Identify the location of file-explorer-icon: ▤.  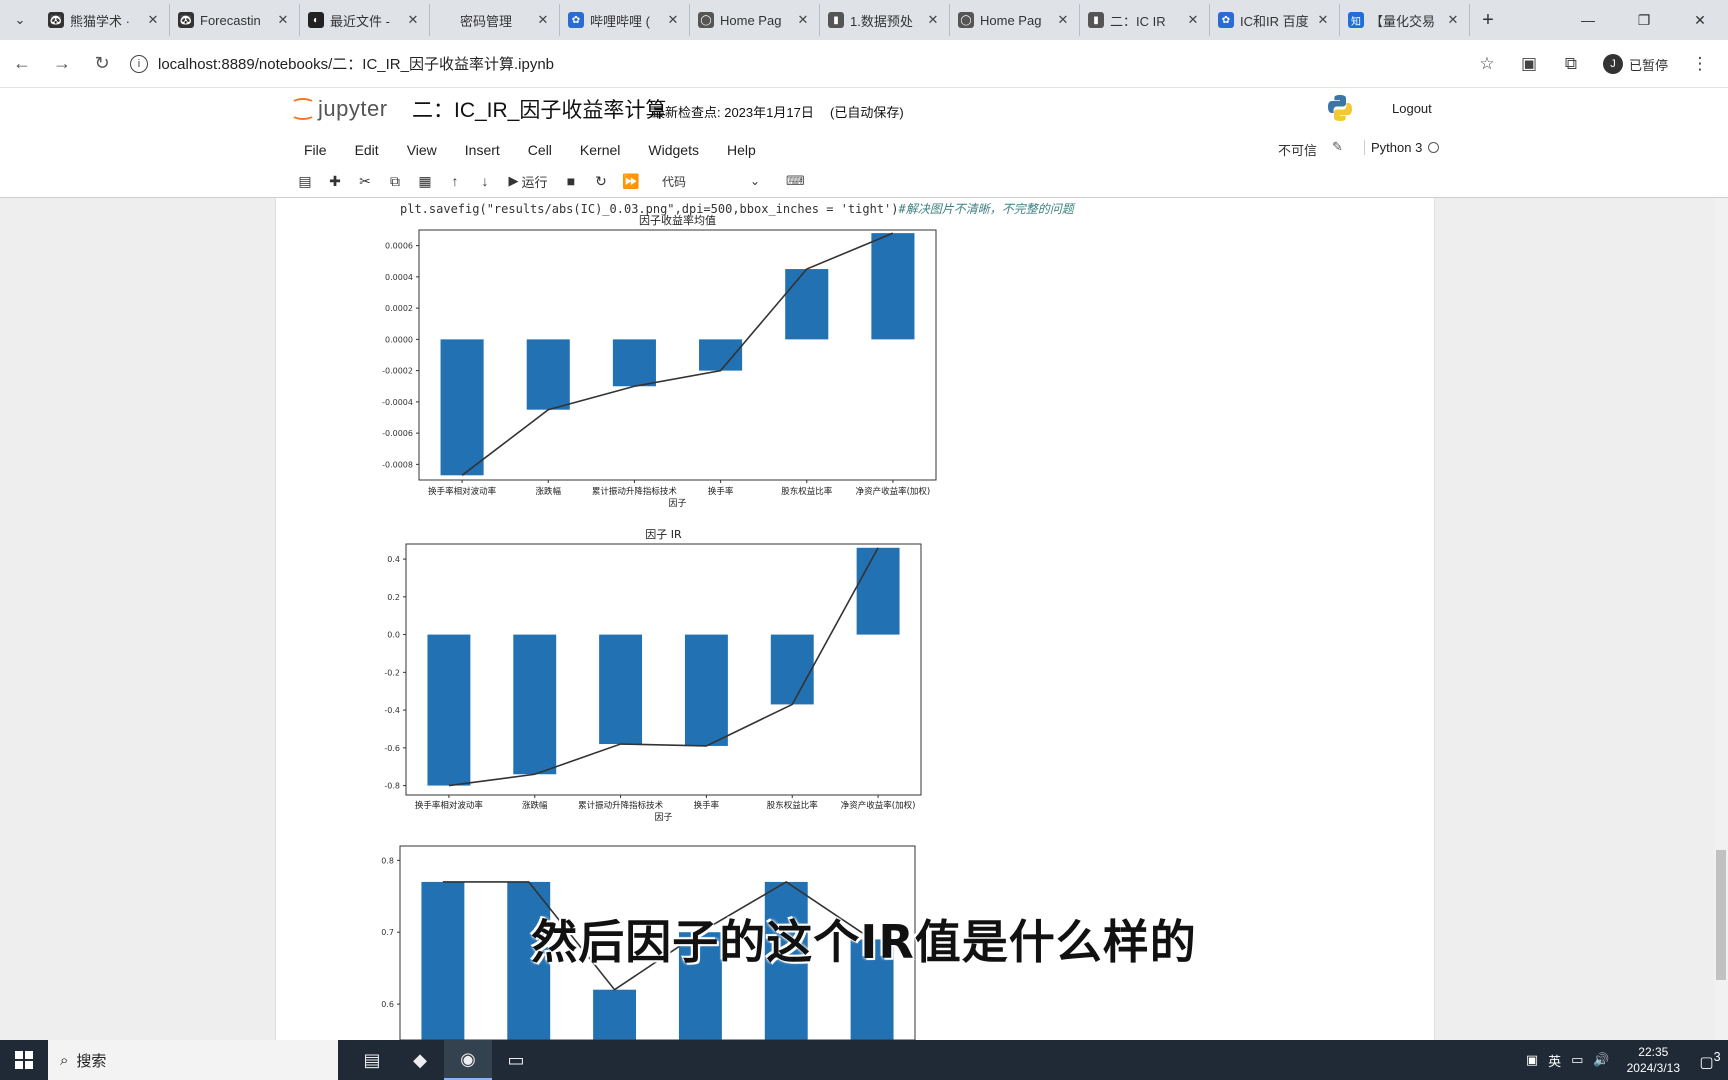
(372, 1060).